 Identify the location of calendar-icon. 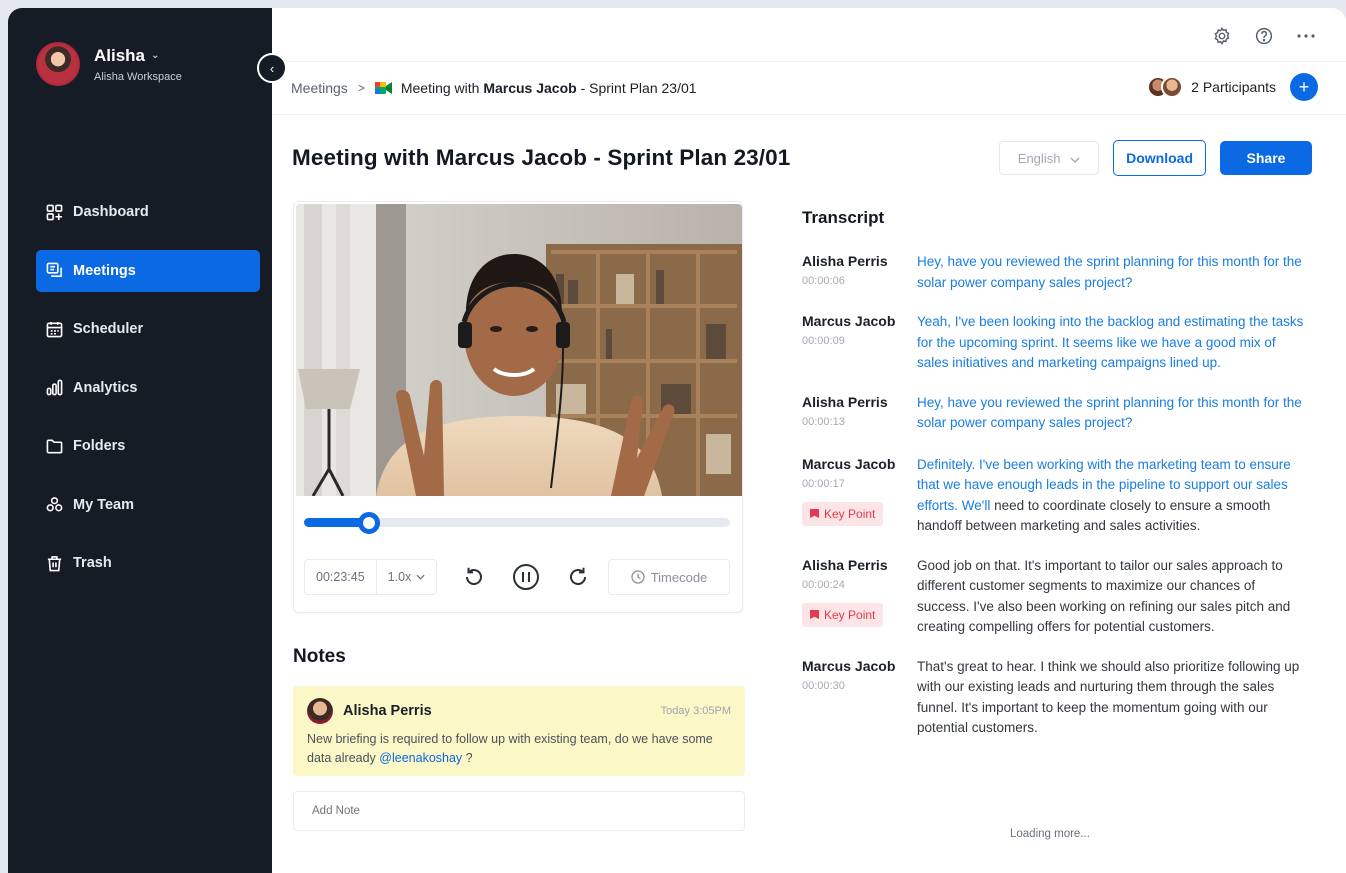
(54, 329).